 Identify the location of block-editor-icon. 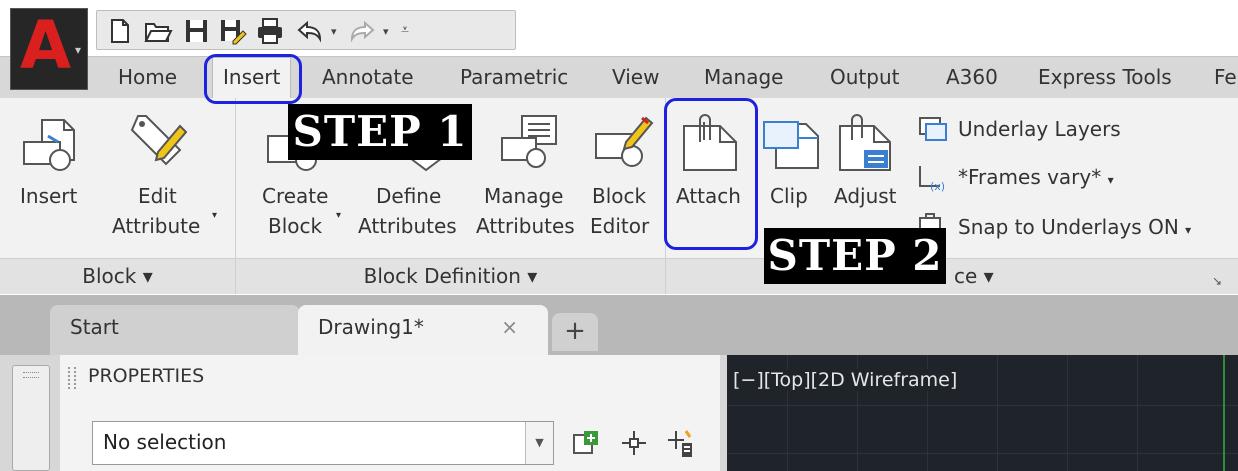
(624, 142).